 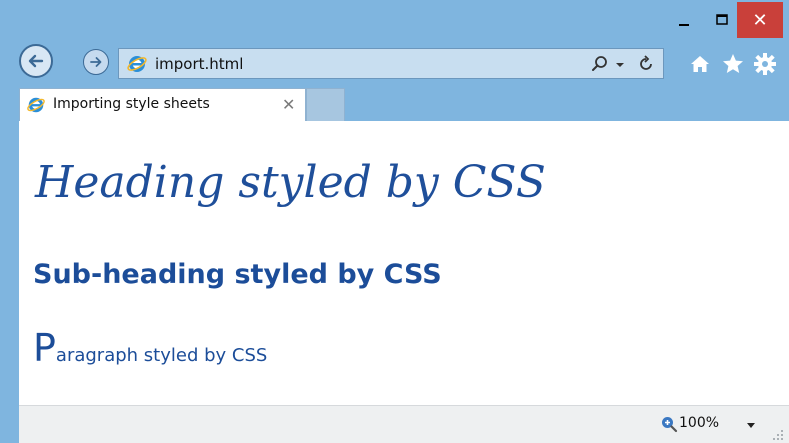 What do you see at coordinates (733, 64) in the screenshot?
I see `star-icon` at bounding box center [733, 64].